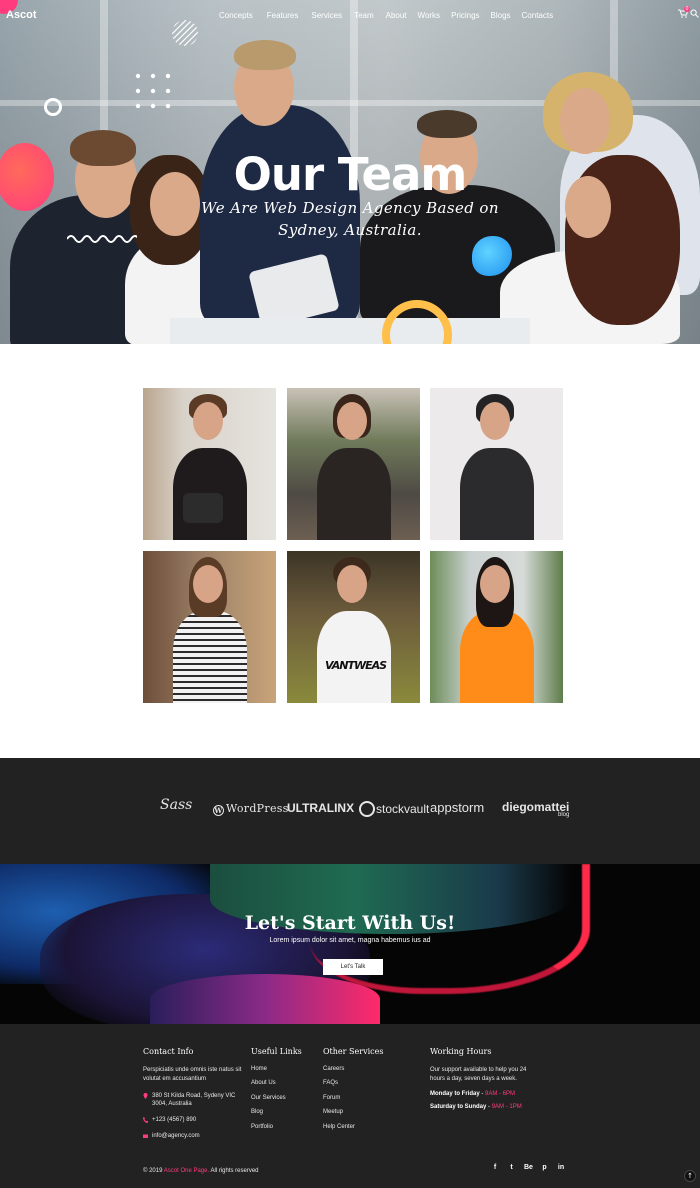 The width and height of the screenshot is (700, 1188). Describe the element at coordinates (356, 665) in the screenshot. I see `shirt-print: VANTWEAS` at that location.